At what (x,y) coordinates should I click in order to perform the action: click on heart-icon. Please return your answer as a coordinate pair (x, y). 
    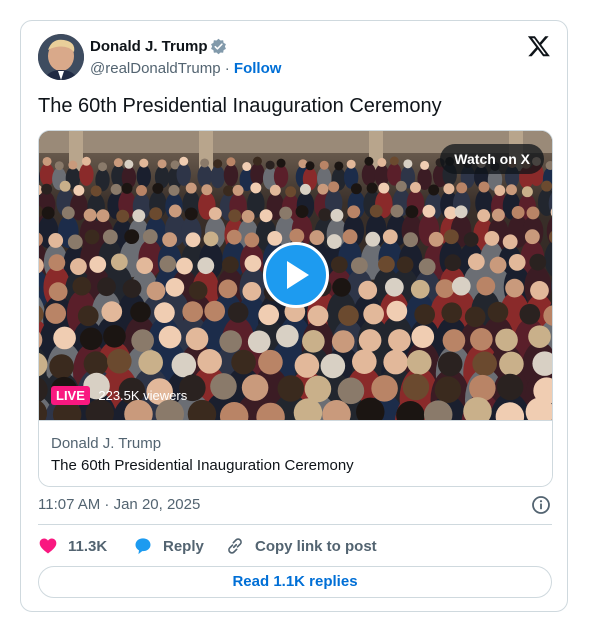
    Looking at the image, I should click on (48, 546).